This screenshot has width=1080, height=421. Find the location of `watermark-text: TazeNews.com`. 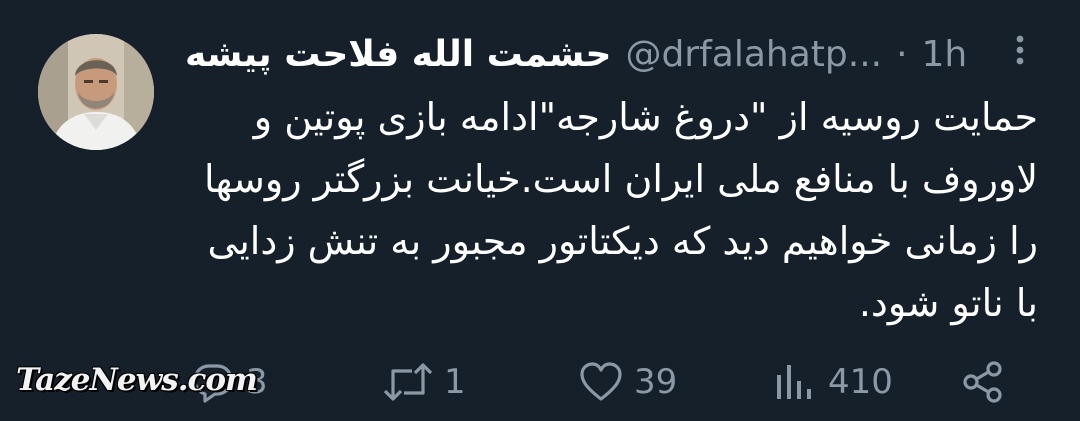

watermark-text: TazeNews.com is located at coordinates (137, 380).